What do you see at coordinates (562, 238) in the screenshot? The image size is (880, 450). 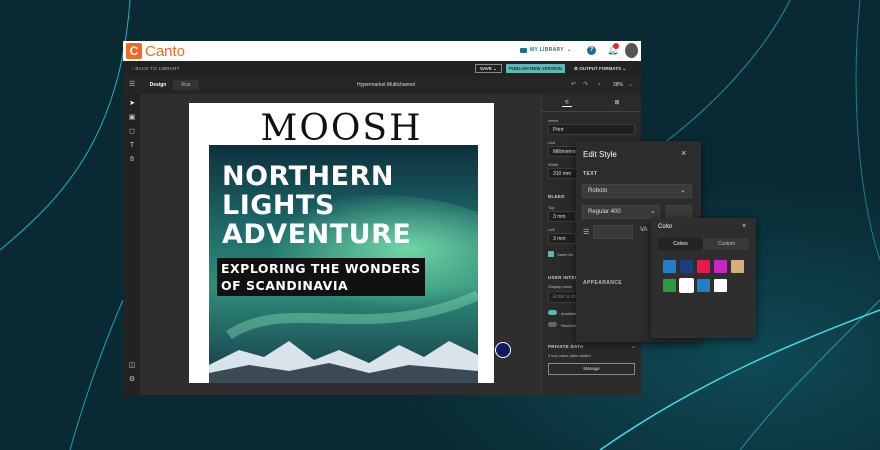 I see `bleed-left-input: 3 mm` at bounding box center [562, 238].